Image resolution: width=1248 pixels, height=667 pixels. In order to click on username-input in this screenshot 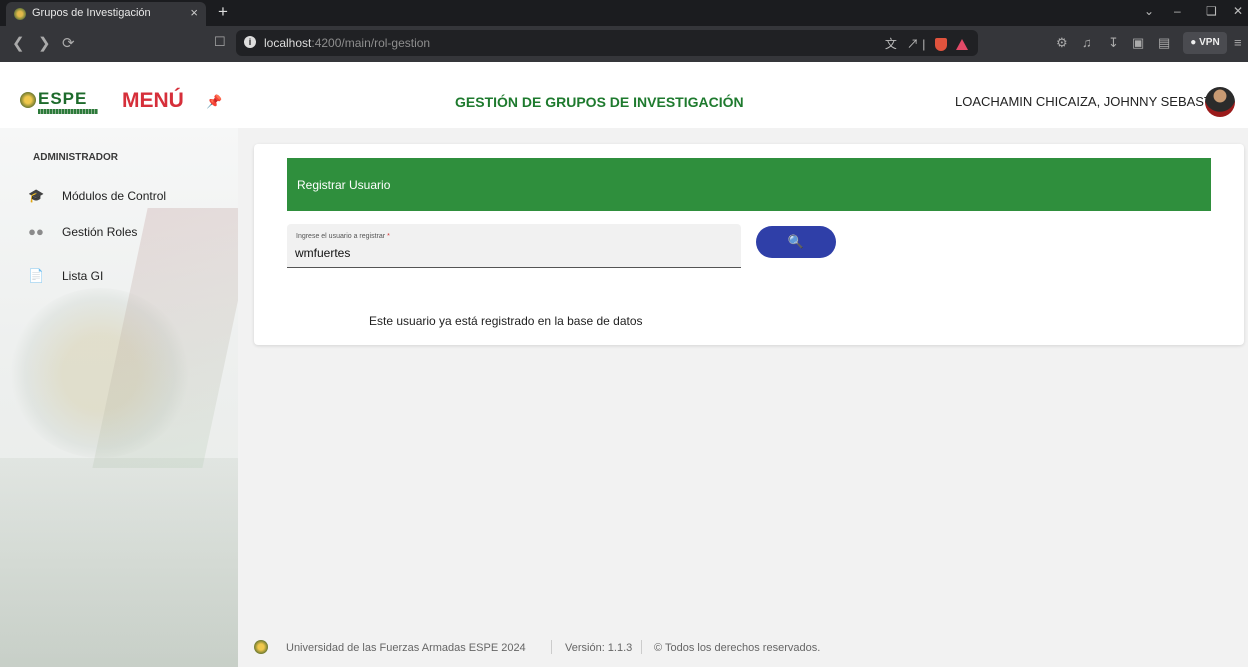, I will do `click(510, 253)`.